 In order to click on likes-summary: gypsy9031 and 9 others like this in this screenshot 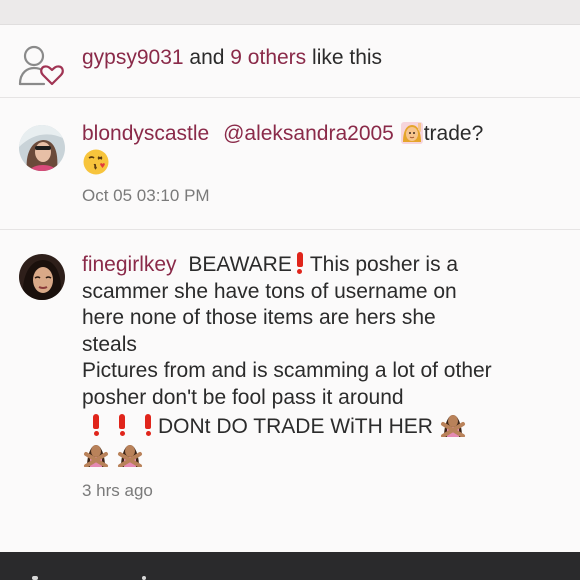, I will do `click(232, 58)`.